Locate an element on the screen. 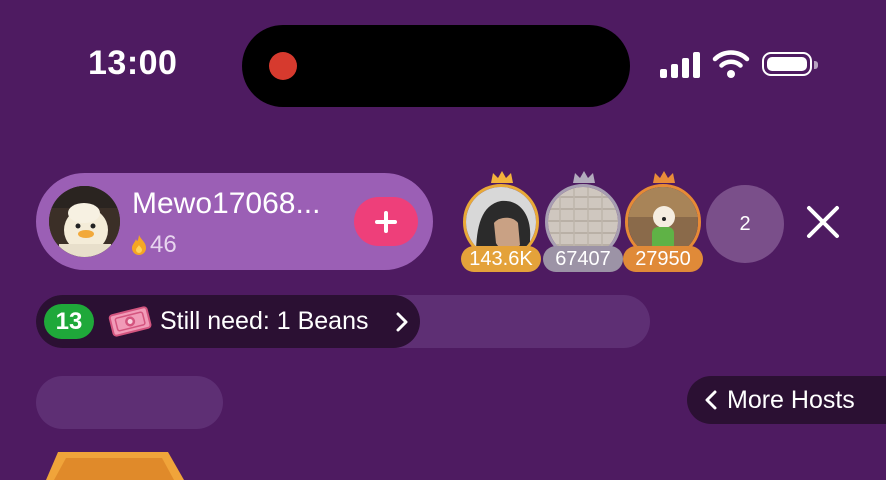 This screenshot has height=480, width=886. viewer-count: 67407 is located at coordinates (583, 259).